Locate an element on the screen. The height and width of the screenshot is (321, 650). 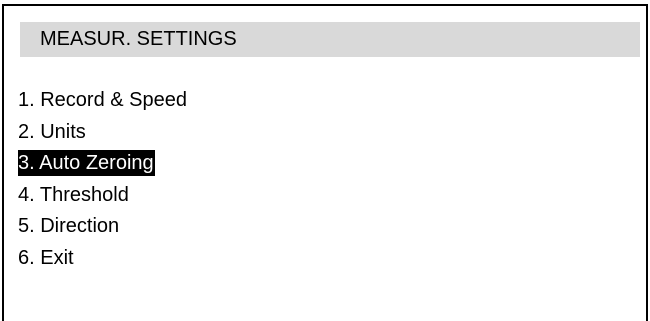
menu-item-label: 1. Record & Speed is located at coordinates (102, 100).